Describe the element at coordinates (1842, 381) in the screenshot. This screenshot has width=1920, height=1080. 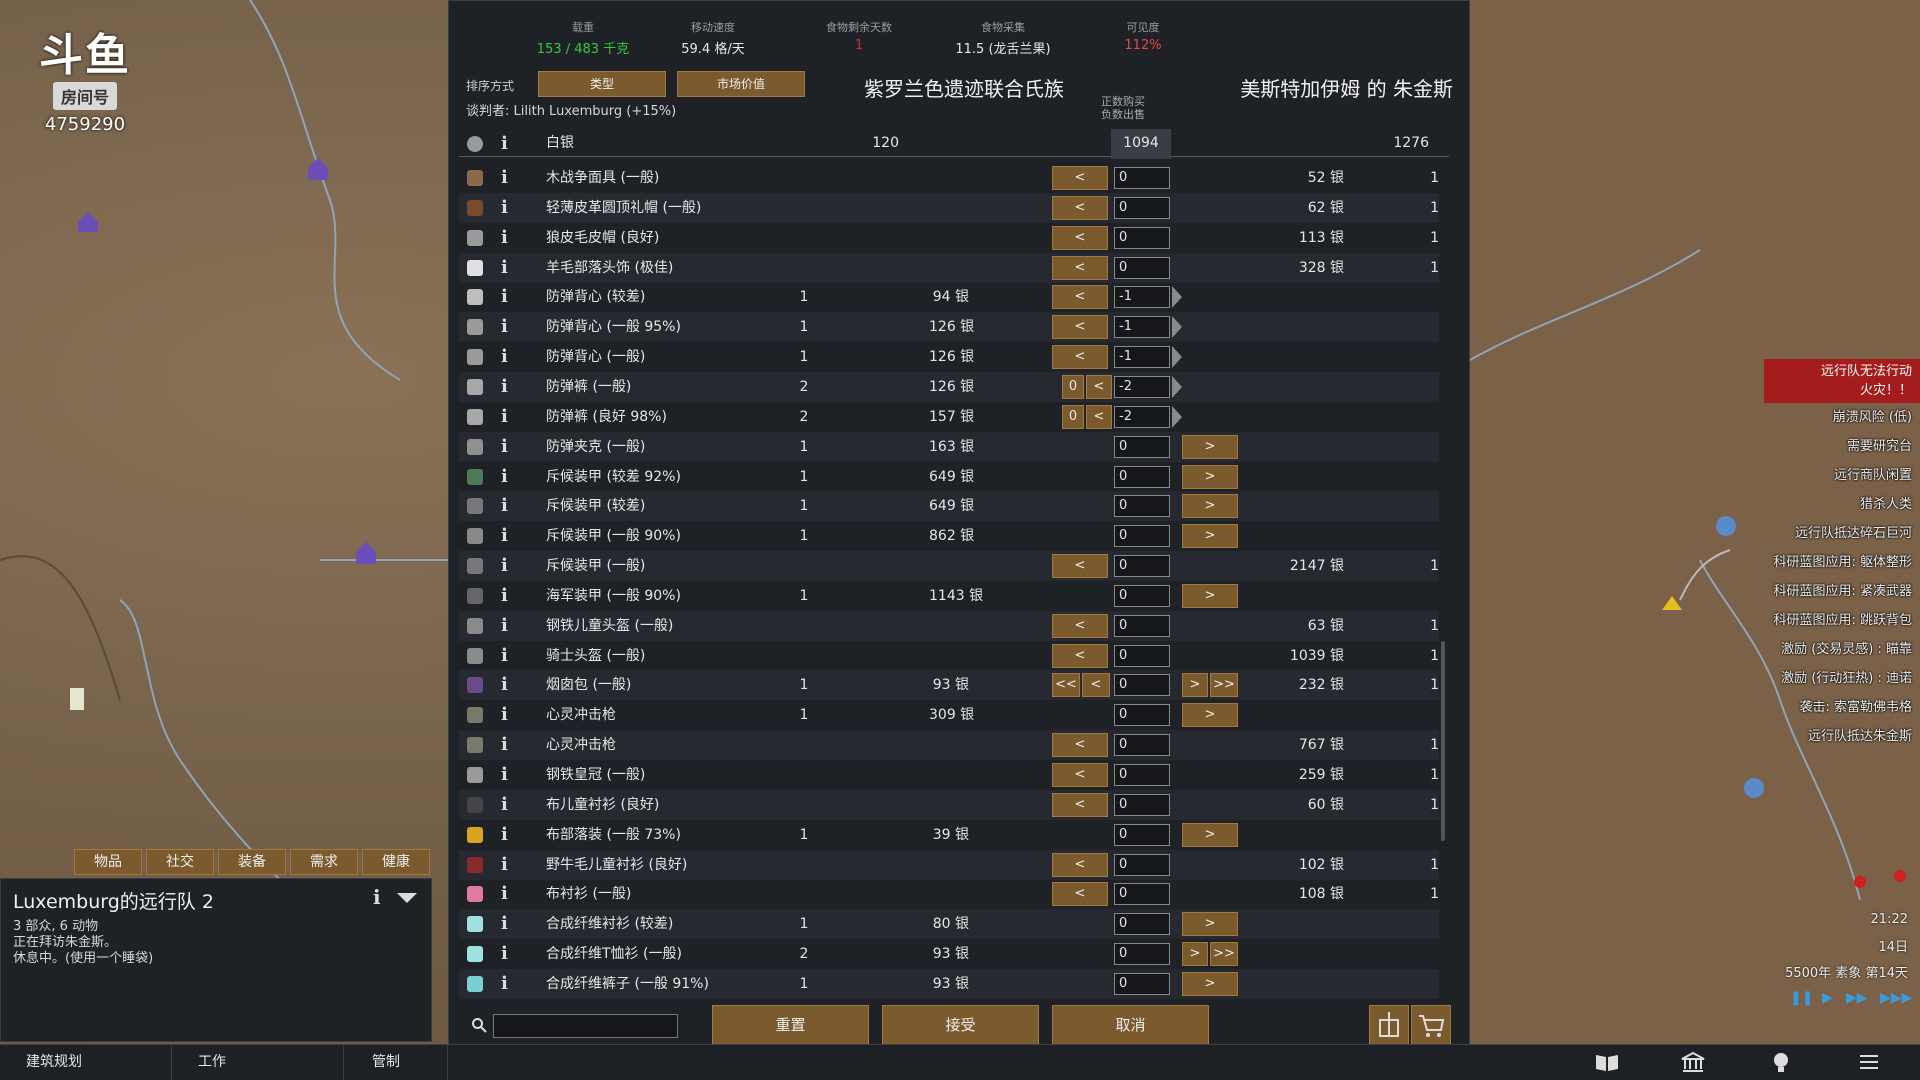
I see `alert-caravan-stuck: 远行队无法行动 火灾！！` at that location.